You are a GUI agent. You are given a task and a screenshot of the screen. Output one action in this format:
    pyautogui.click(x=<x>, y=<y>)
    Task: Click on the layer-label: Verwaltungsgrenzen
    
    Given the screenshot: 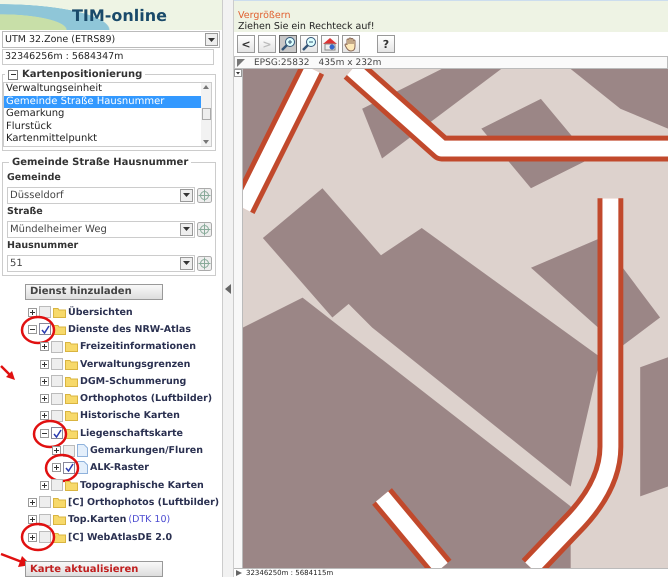 What is the action you would take?
    pyautogui.click(x=135, y=364)
    